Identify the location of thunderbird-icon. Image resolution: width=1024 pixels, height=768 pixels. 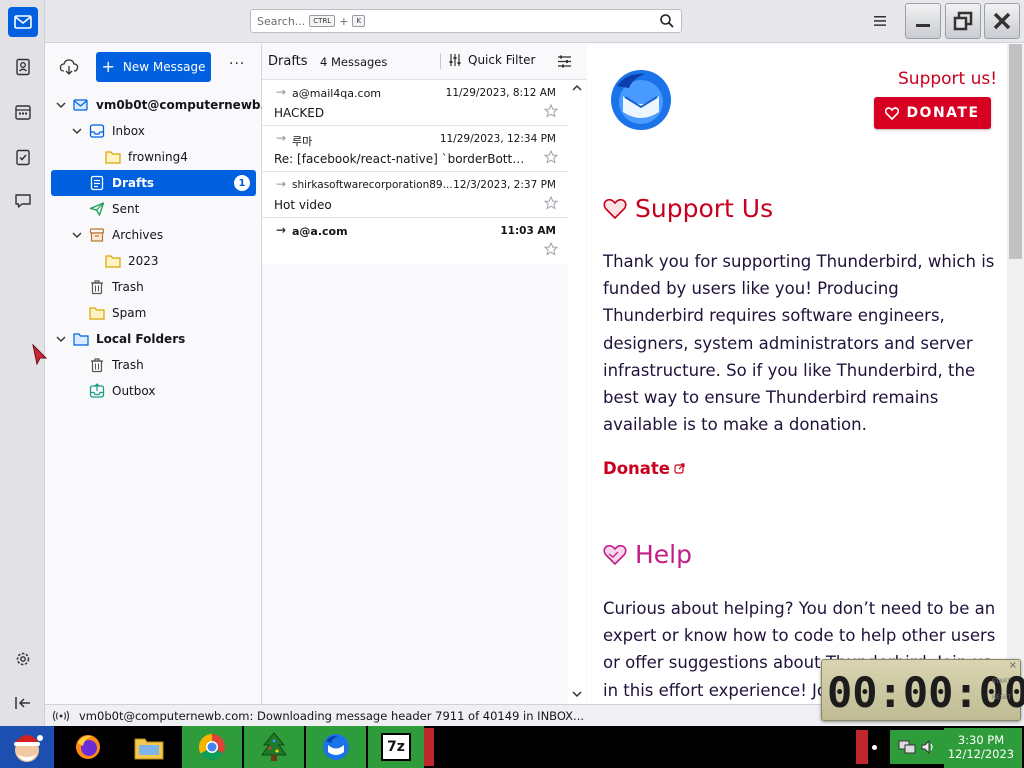
(336, 747).